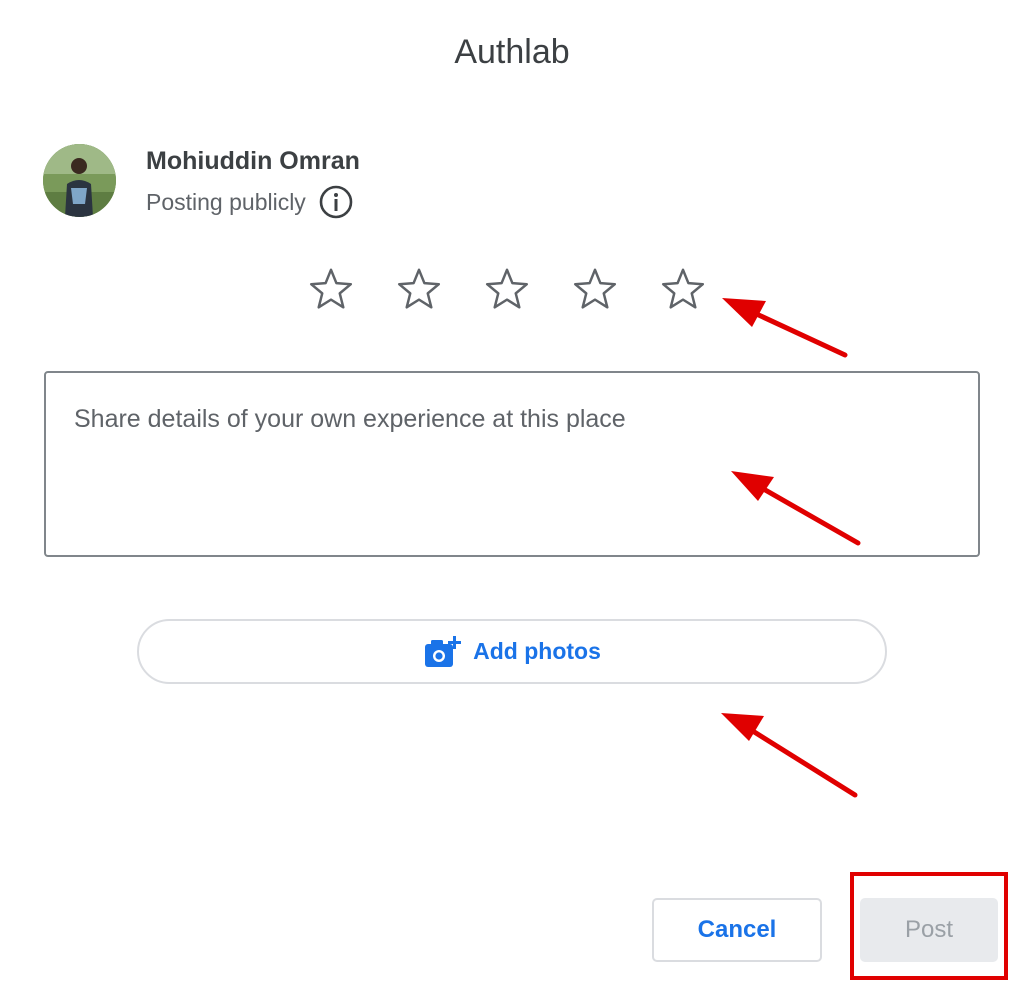 Image resolution: width=1024 pixels, height=985 pixels. What do you see at coordinates (512, 52) in the screenshot?
I see `page-title: Authlab` at bounding box center [512, 52].